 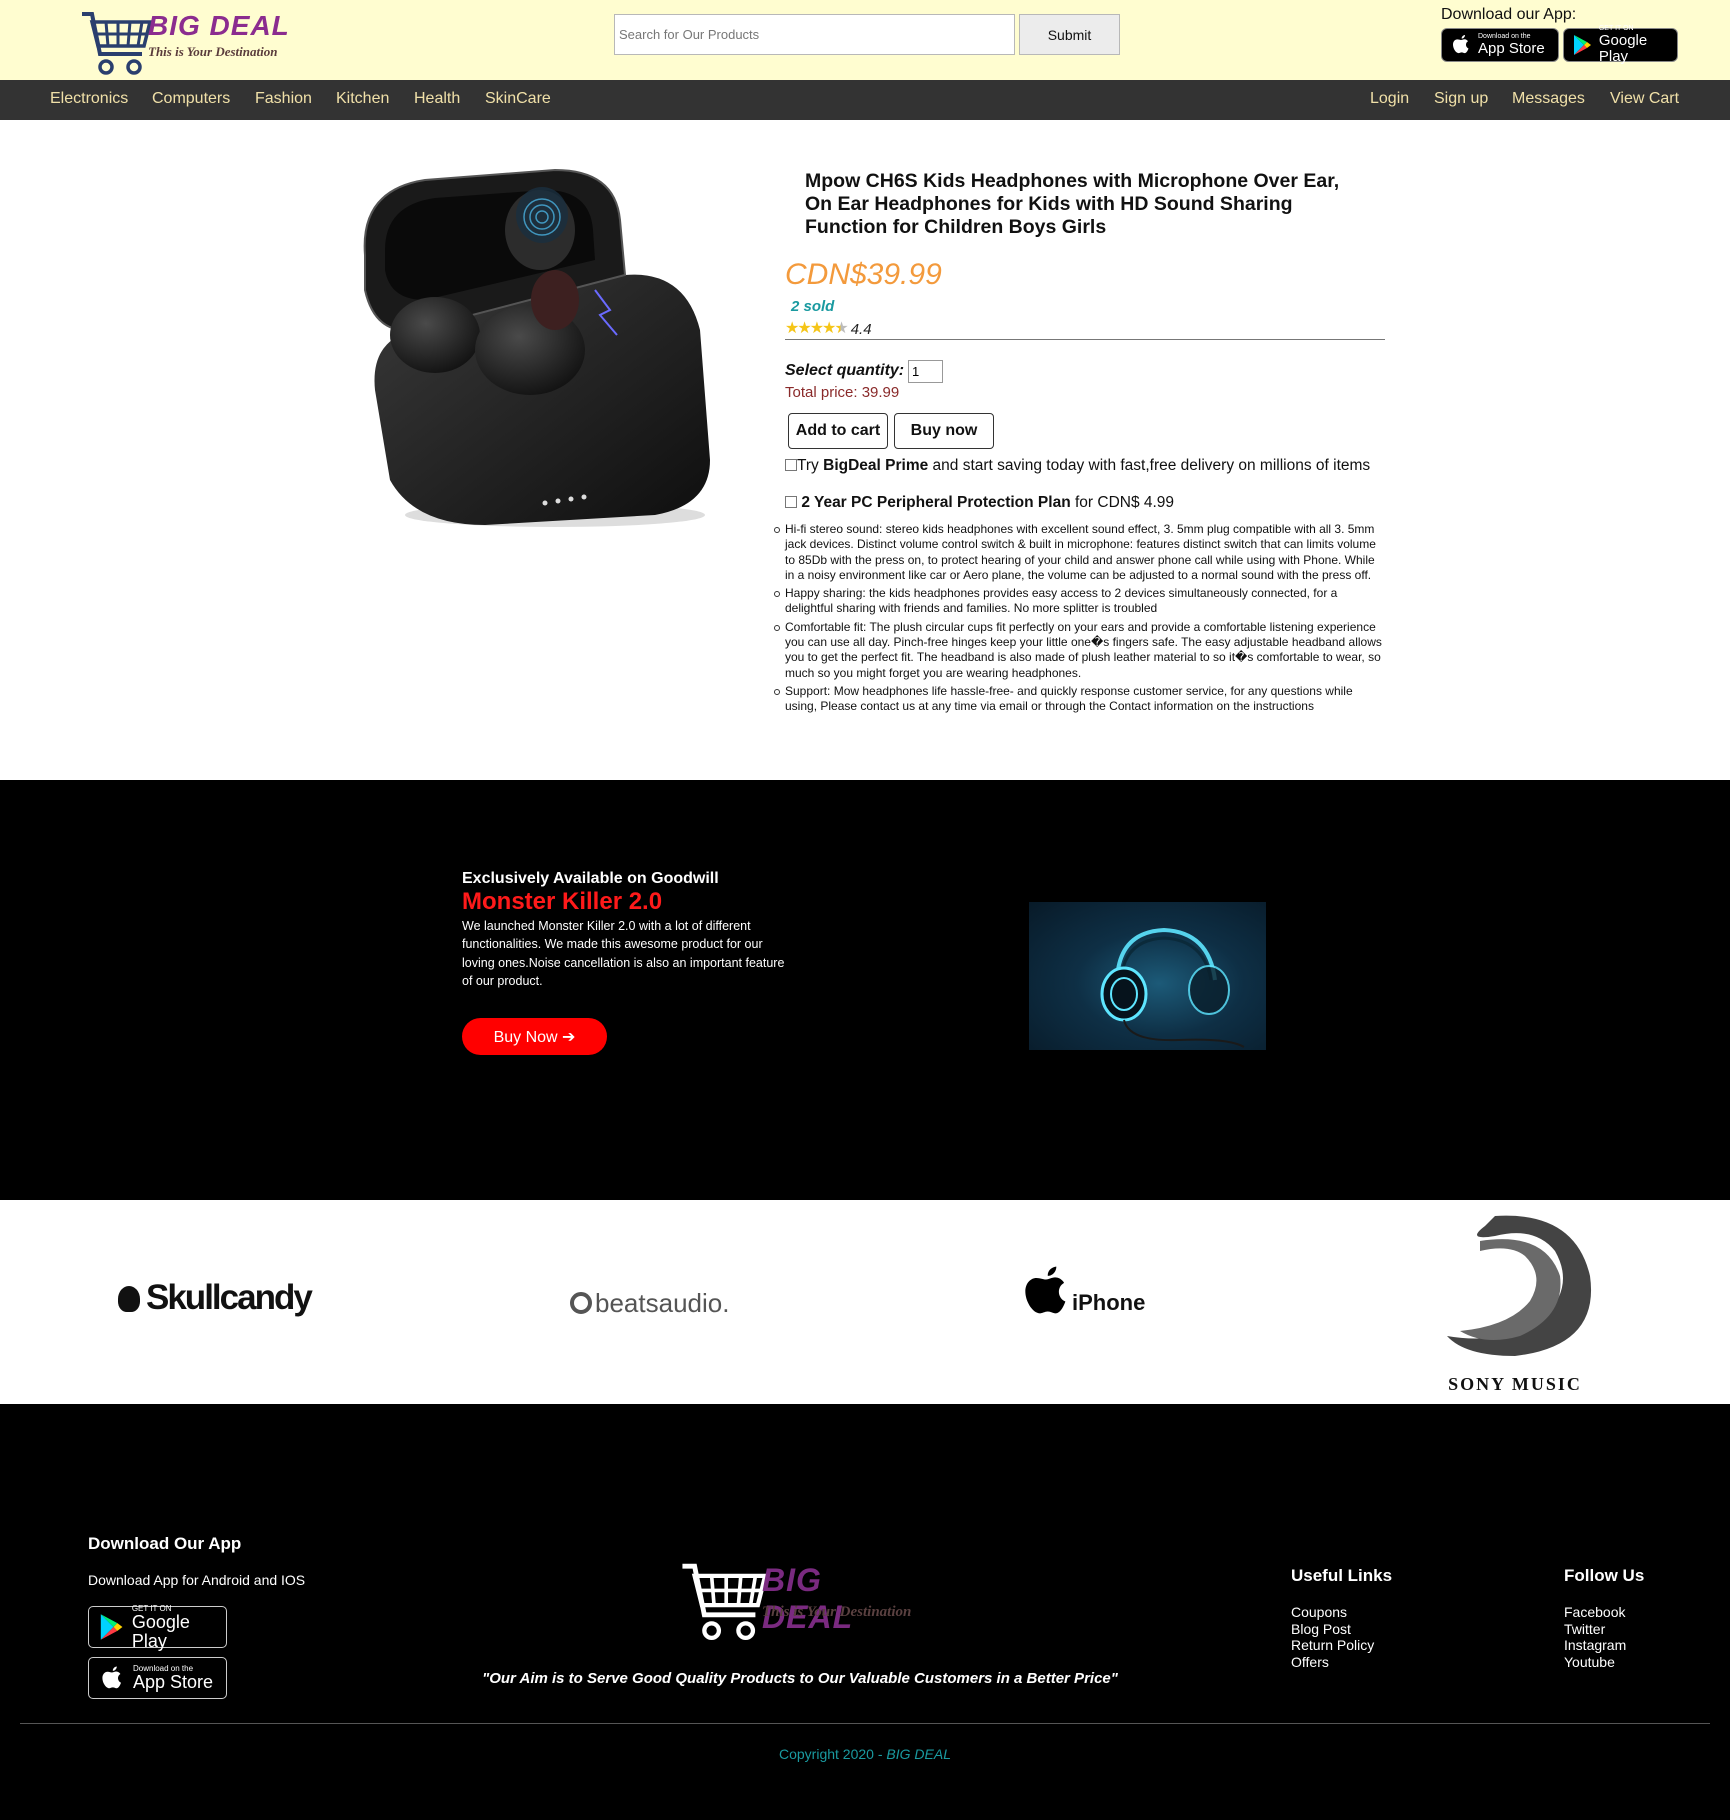 What do you see at coordinates (590, 878) in the screenshot?
I see `promo-kicker: Exclusively Available on Goodwill` at bounding box center [590, 878].